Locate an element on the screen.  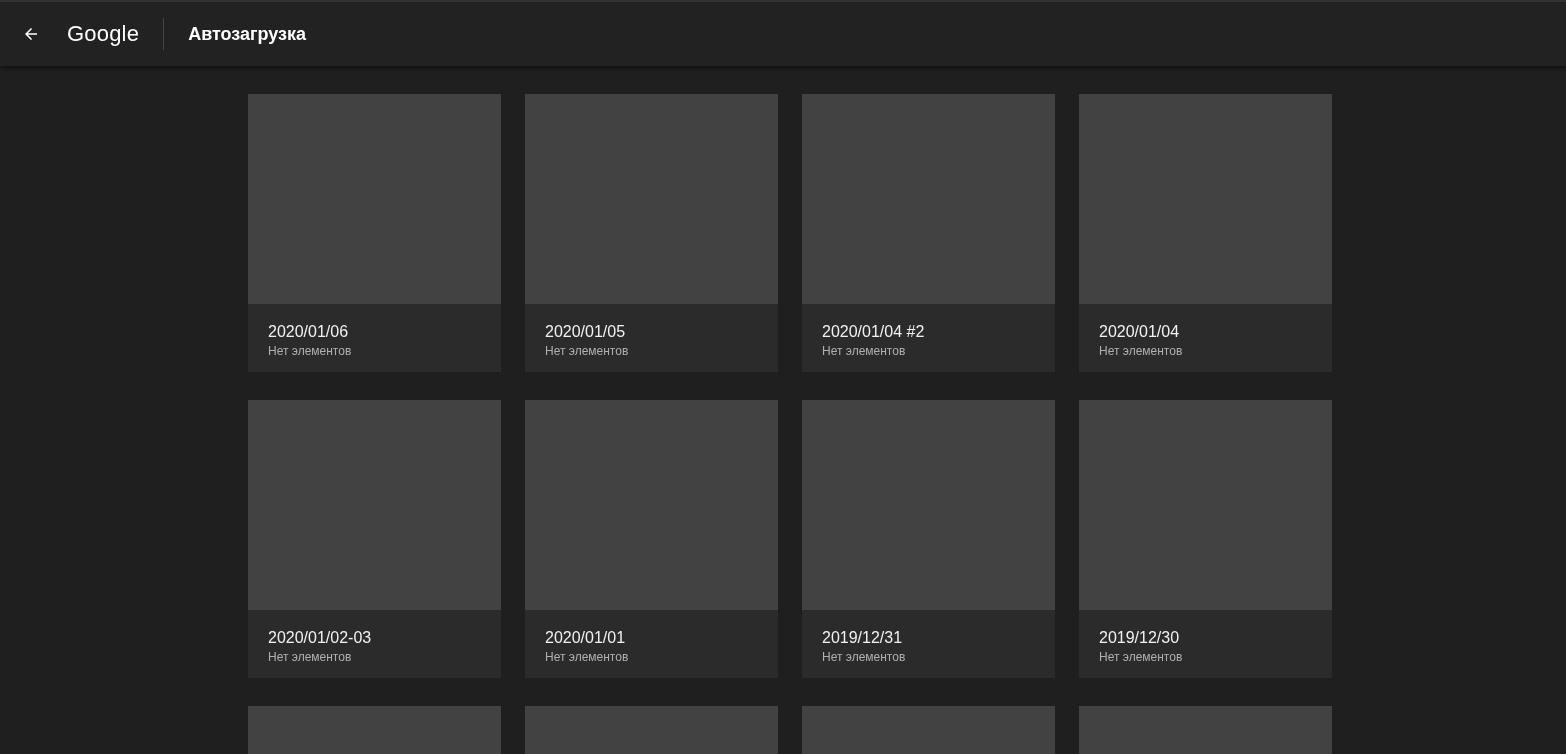
album-card: 2020/01/05 Нет элементов is located at coordinates (651, 233).